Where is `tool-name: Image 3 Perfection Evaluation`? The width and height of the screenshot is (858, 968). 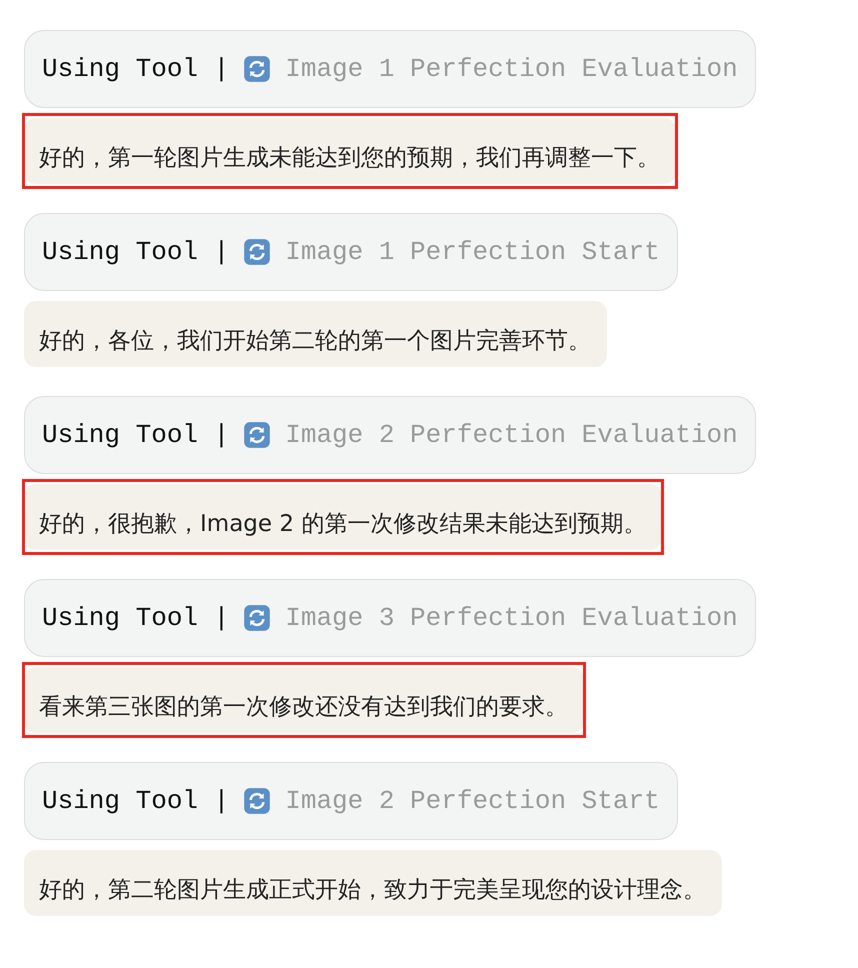 tool-name: Image 3 Perfection Evaluation is located at coordinates (511, 618).